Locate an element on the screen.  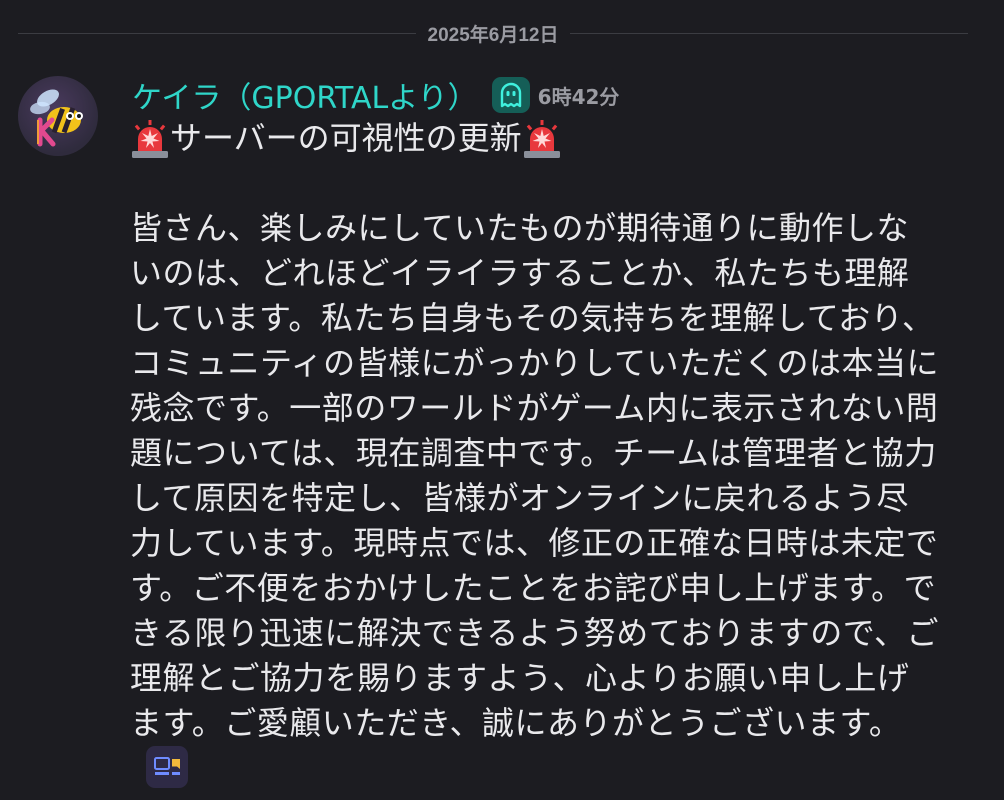
avatar is located at coordinates (58, 116).